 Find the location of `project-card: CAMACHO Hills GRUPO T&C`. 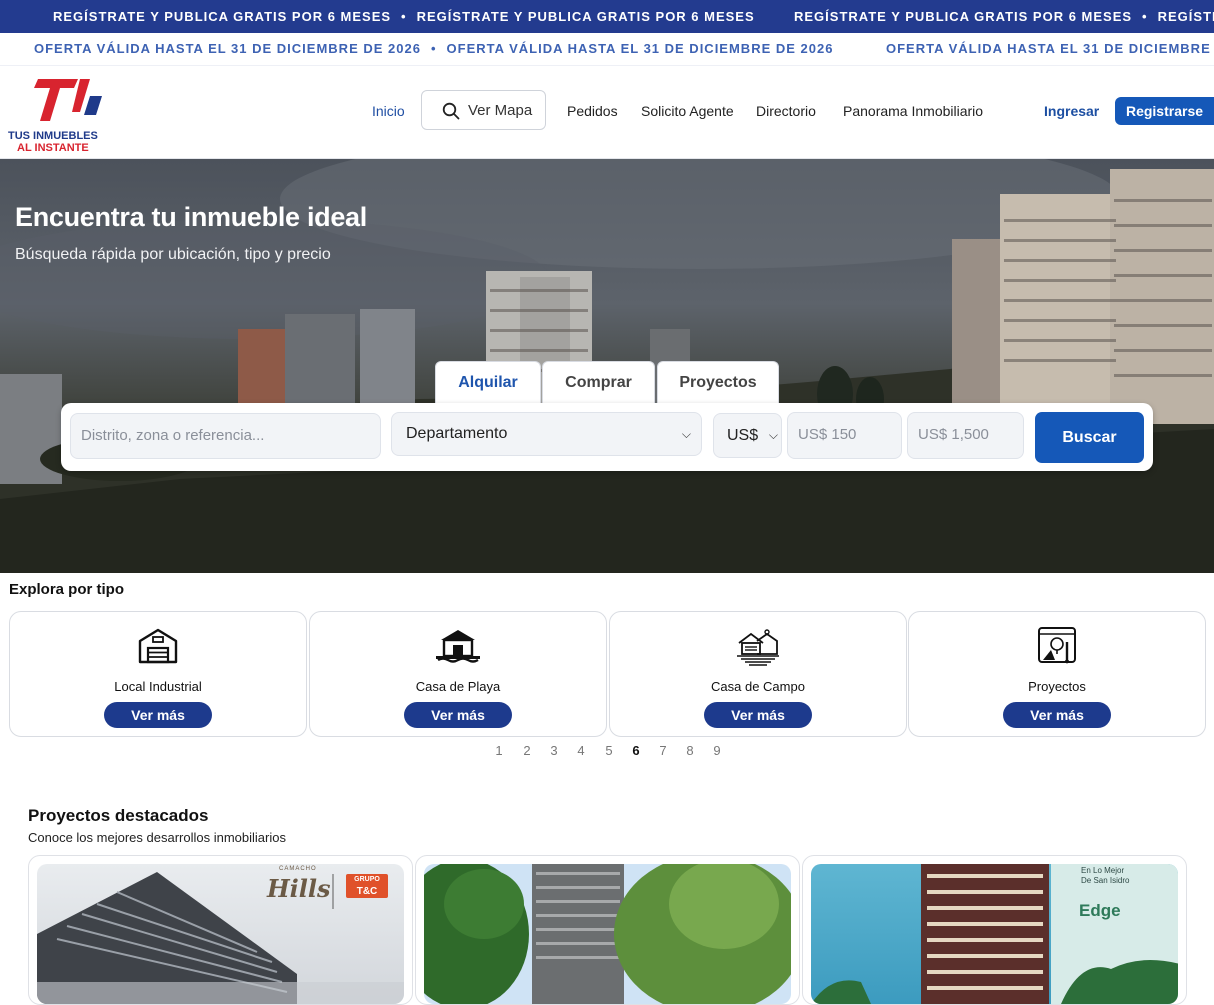

project-card: CAMACHO Hills GRUPO T&C is located at coordinates (220, 930).